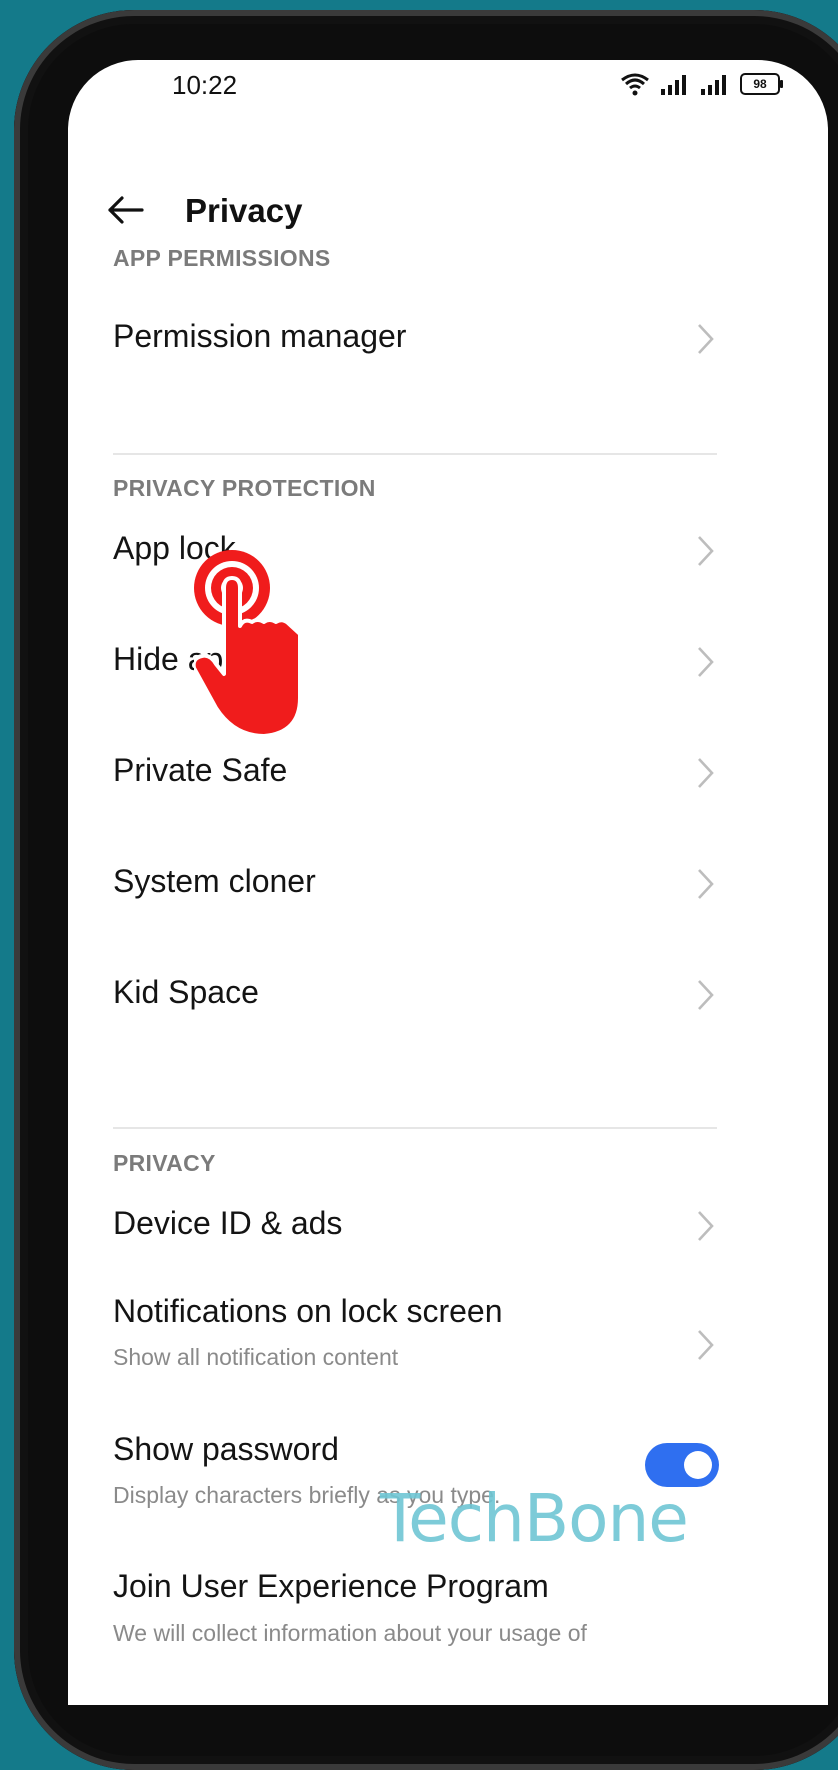 This screenshot has height=1770, width=838. I want to click on battery-icon: 98, so click(761, 84).